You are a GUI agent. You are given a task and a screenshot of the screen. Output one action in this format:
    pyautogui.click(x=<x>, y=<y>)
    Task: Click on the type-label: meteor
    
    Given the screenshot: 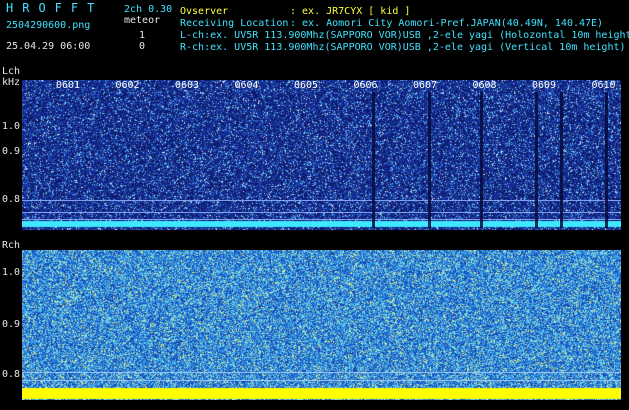 What is the action you would take?
    pyautogui.click(x=142, y=20)
    